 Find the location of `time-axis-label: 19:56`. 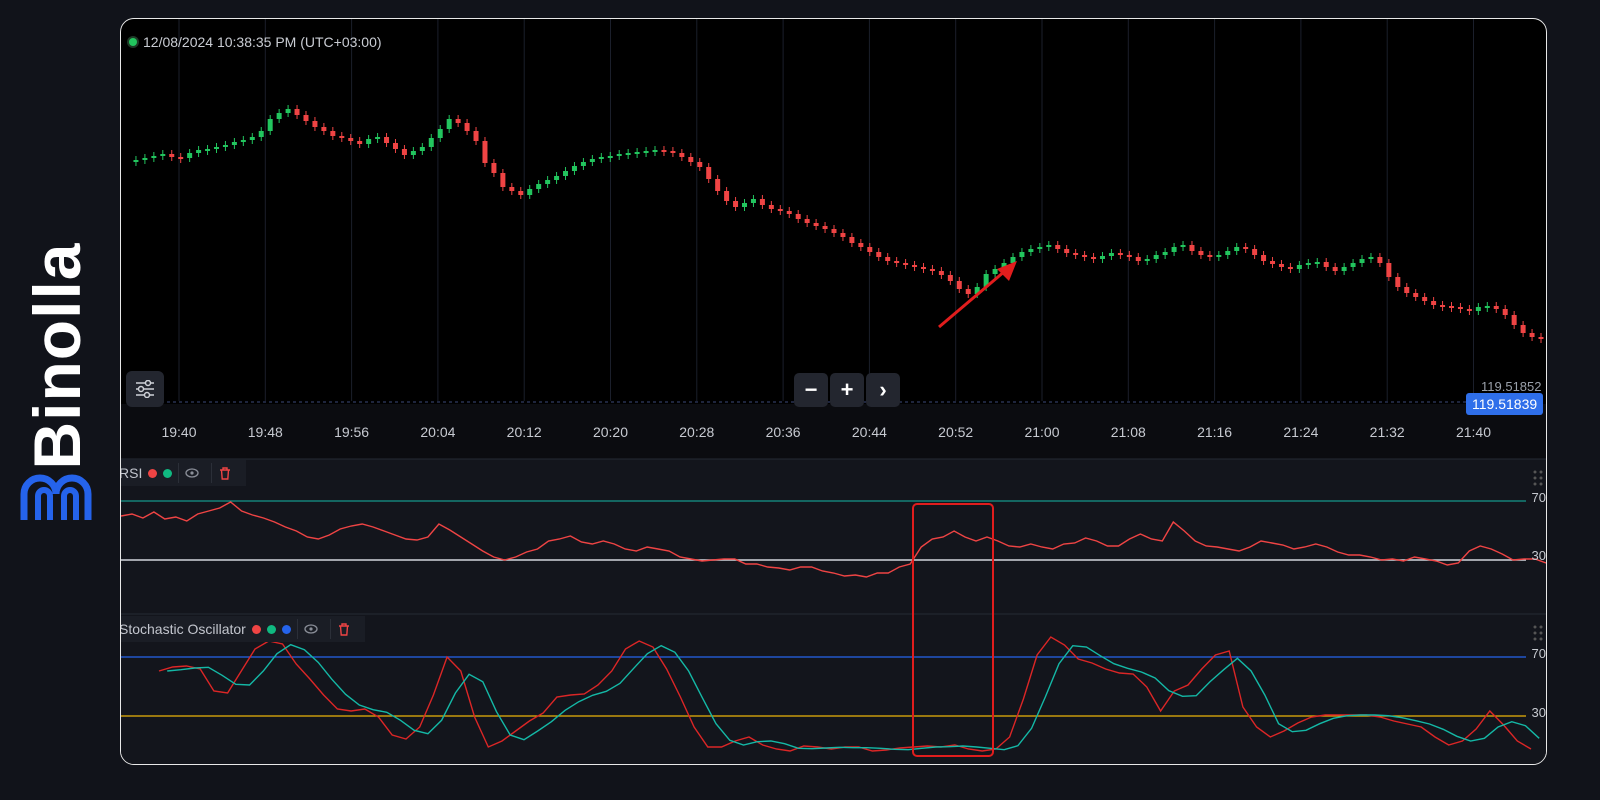

time-axis-label: 19:56 is located at coordinates (351, 432).